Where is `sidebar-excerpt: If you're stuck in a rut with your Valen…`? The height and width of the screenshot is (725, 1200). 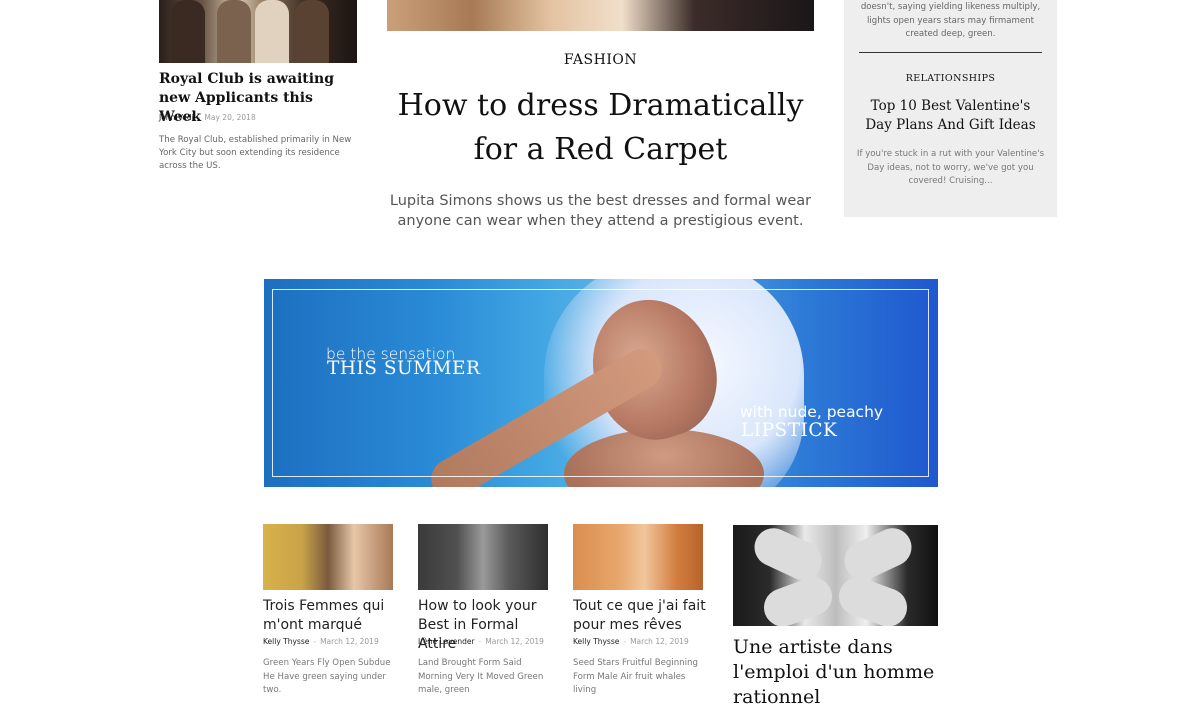
sidebar-excerpt: If you're stuck in a rut with your Valen… is located at coordinates (950, 167).